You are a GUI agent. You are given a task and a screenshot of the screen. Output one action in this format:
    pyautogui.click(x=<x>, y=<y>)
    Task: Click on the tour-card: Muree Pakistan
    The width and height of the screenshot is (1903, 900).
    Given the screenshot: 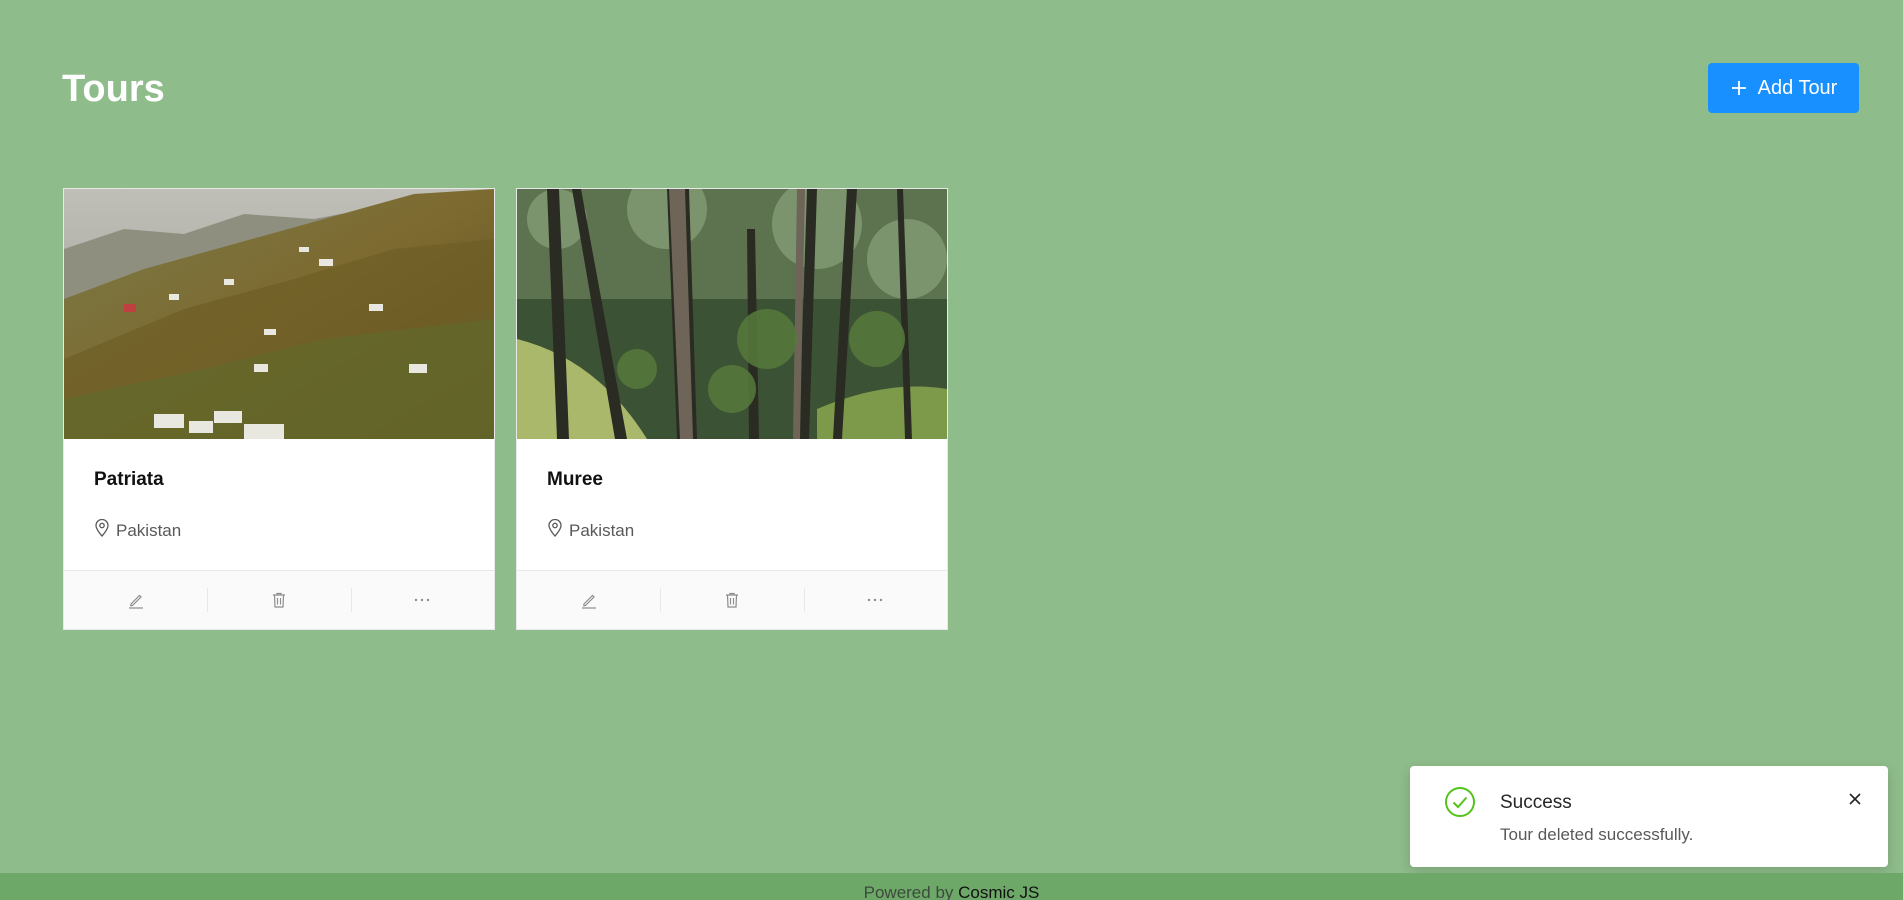 What is the action you would take?
    pyautogui.click(x=732, y=409)
    